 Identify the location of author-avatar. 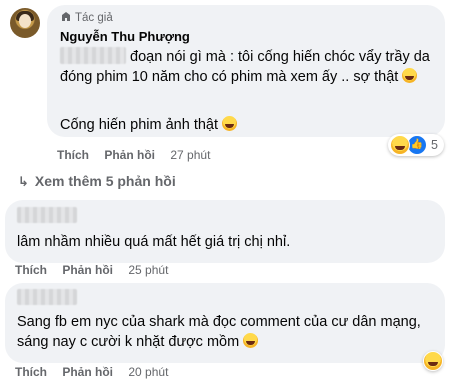
(25, 23).